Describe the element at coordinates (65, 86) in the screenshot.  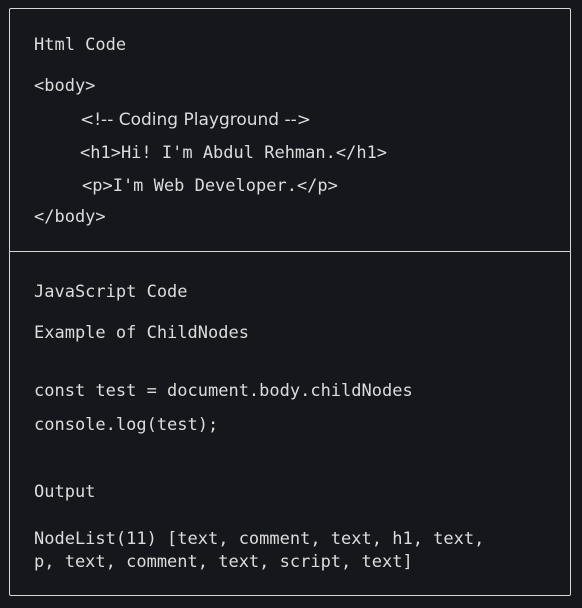
I see `html-code-line-body-open: <body>` at that location.